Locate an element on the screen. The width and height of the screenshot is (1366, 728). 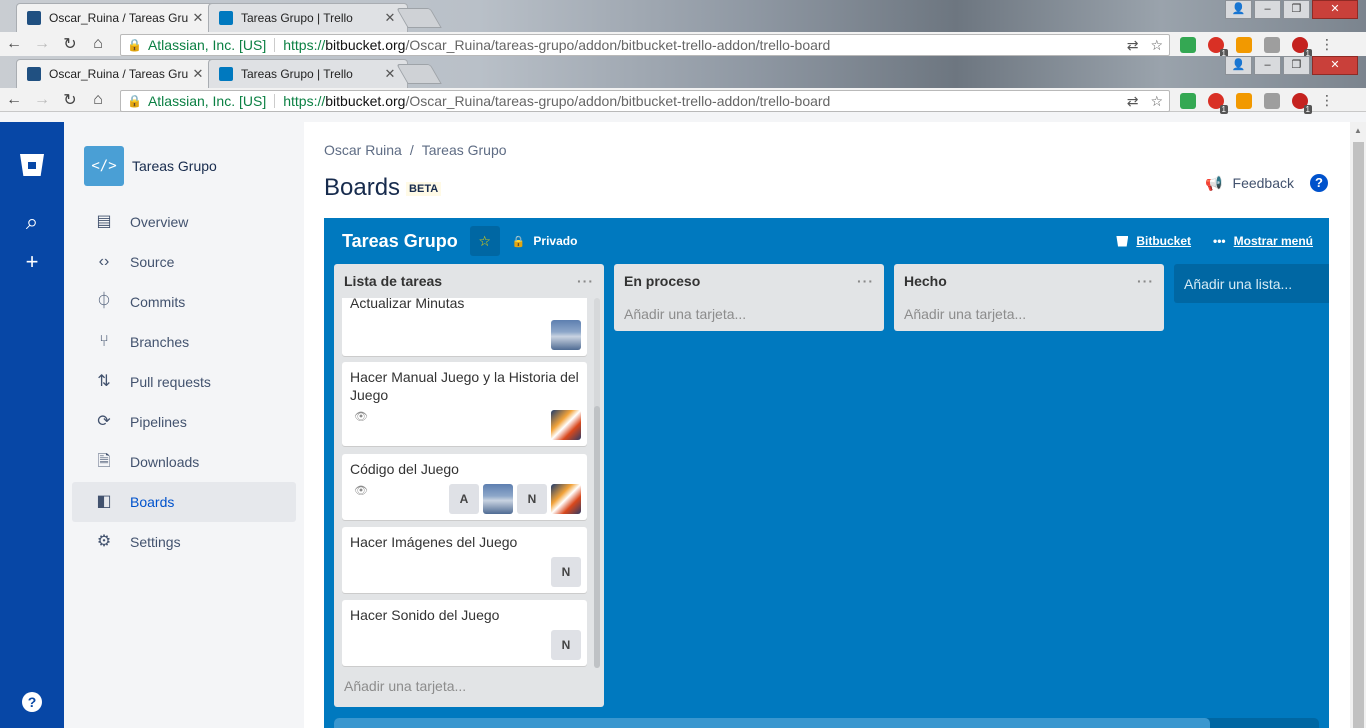
card-hacer-imagenes: Hacer Imágenes del Juego N is located at coordinates (464, 560).